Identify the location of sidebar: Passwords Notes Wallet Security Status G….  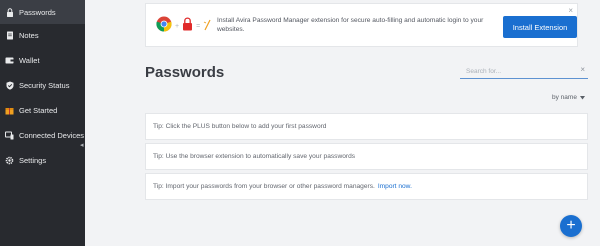
(42, 123).